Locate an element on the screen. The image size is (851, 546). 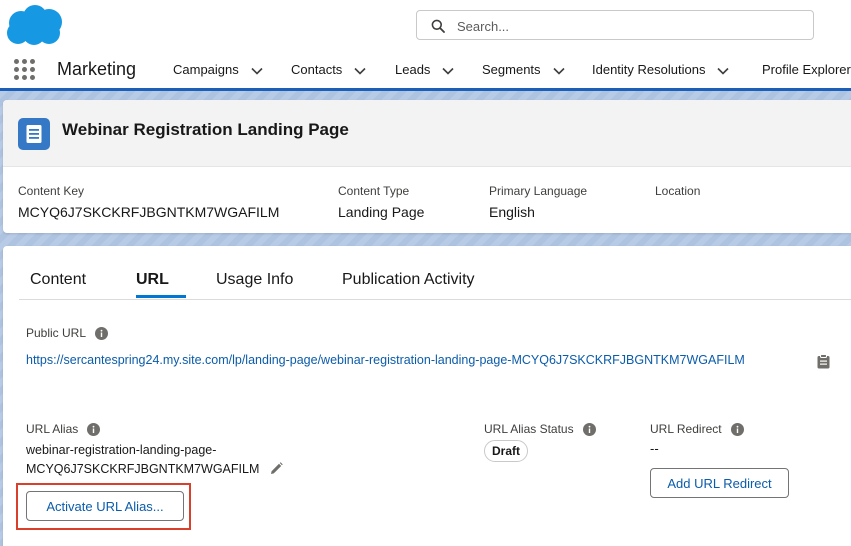
field-value: MCYQ6J7SKCKRFJBGNTKM7WGAFILM is located at coordinates (149, 212).